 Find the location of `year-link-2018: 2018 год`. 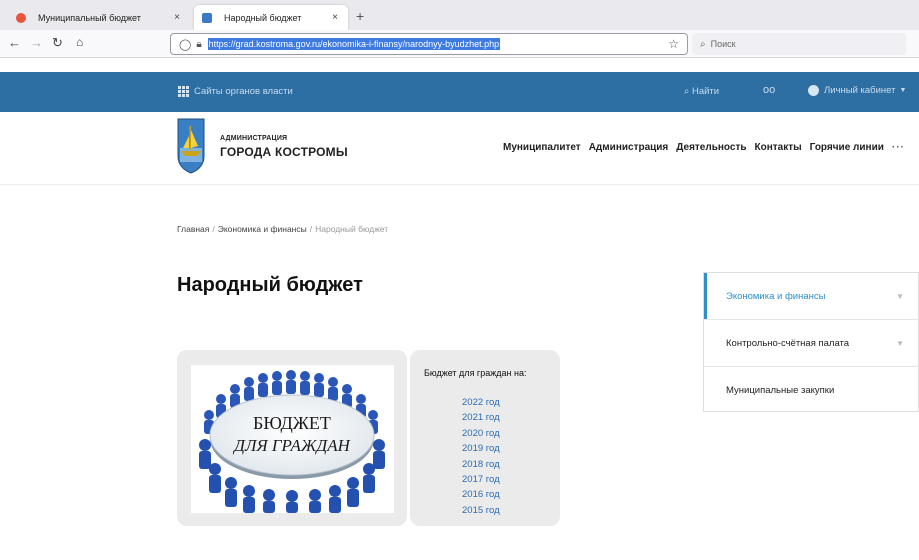

year-link-2018: 2018 год is located at coordinates (481, 464).